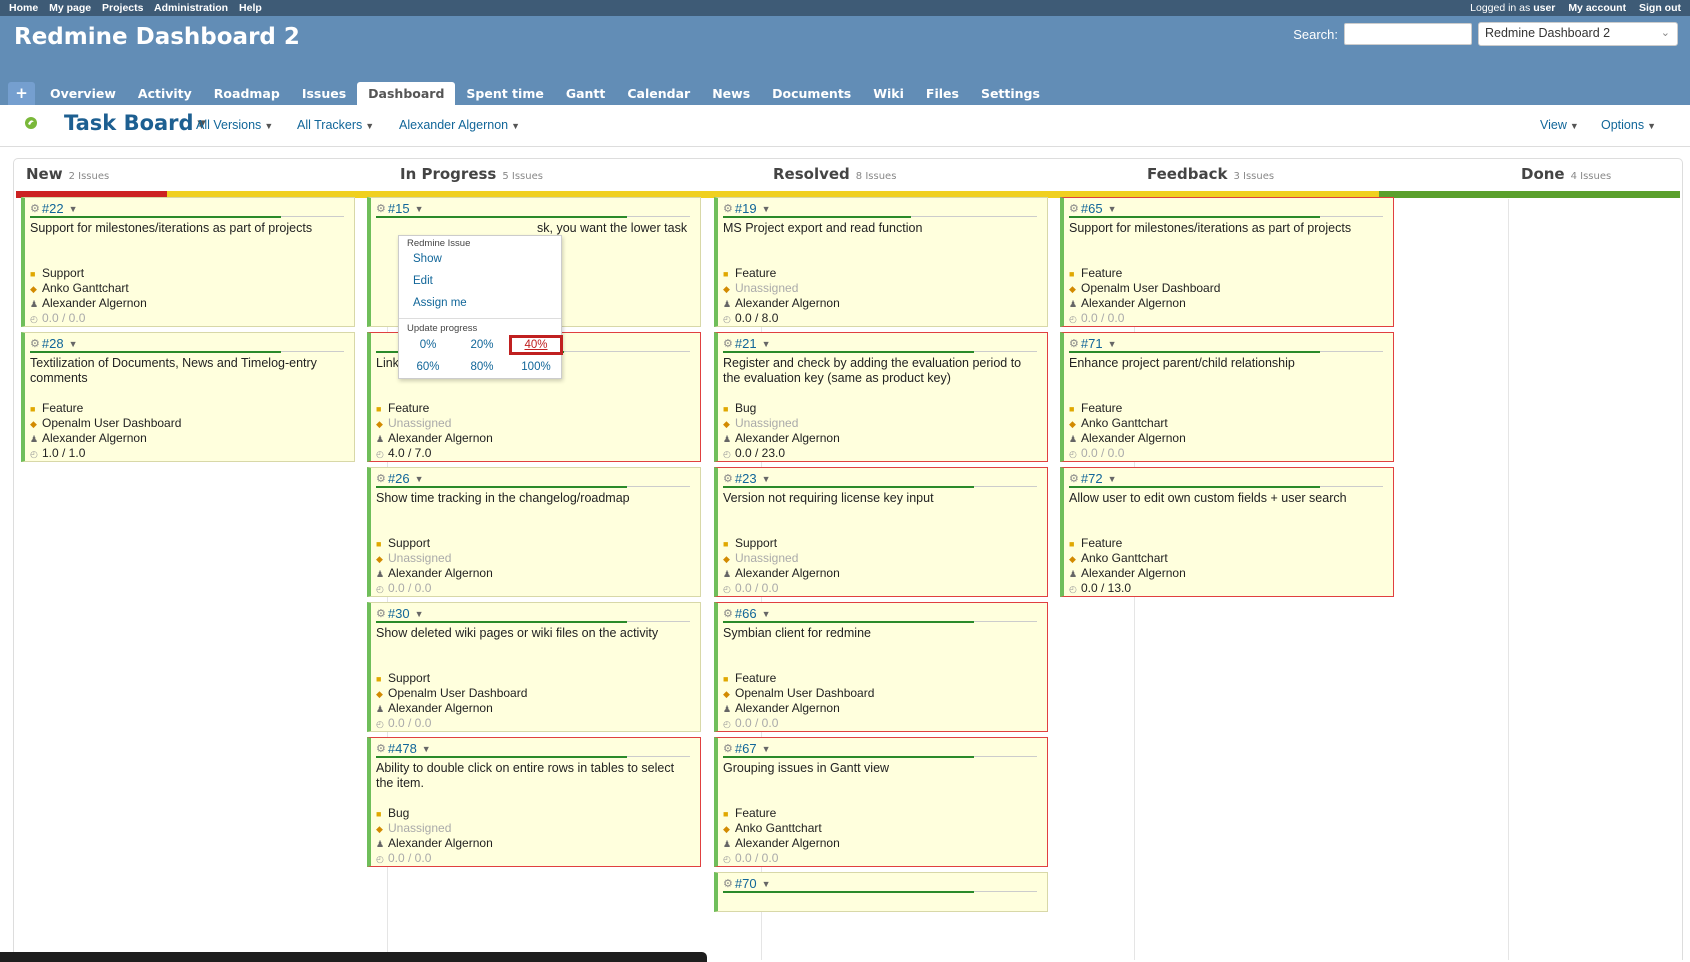 The height and width of the screenshot is (962, 1690). What do you see at coordinates (480, 283) in the screenshot?
I see `context-menu-edit: Edit` at bounding box center [480, 283].